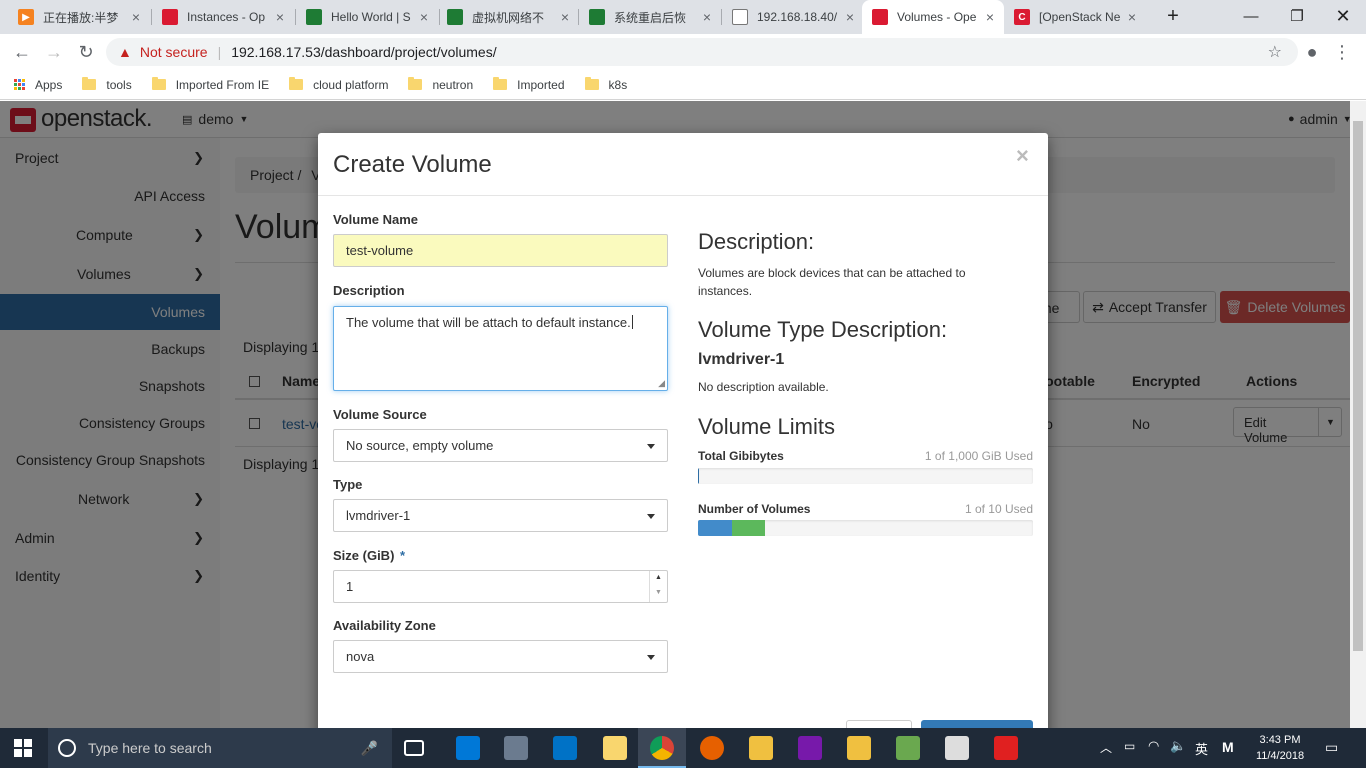  What do you see at coordinates (937, 17) in the screenshot?
I see `tab-title: Volumes - Ope` at bounding box center [937, 17].